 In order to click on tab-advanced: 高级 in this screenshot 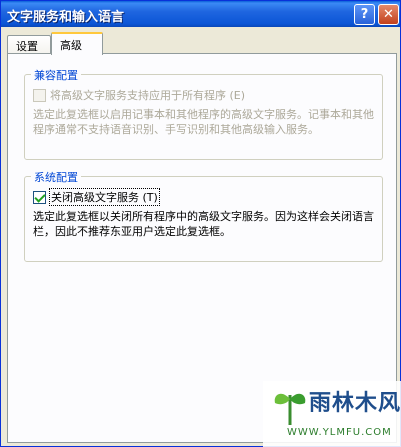, I will do `click(77, 43)`.